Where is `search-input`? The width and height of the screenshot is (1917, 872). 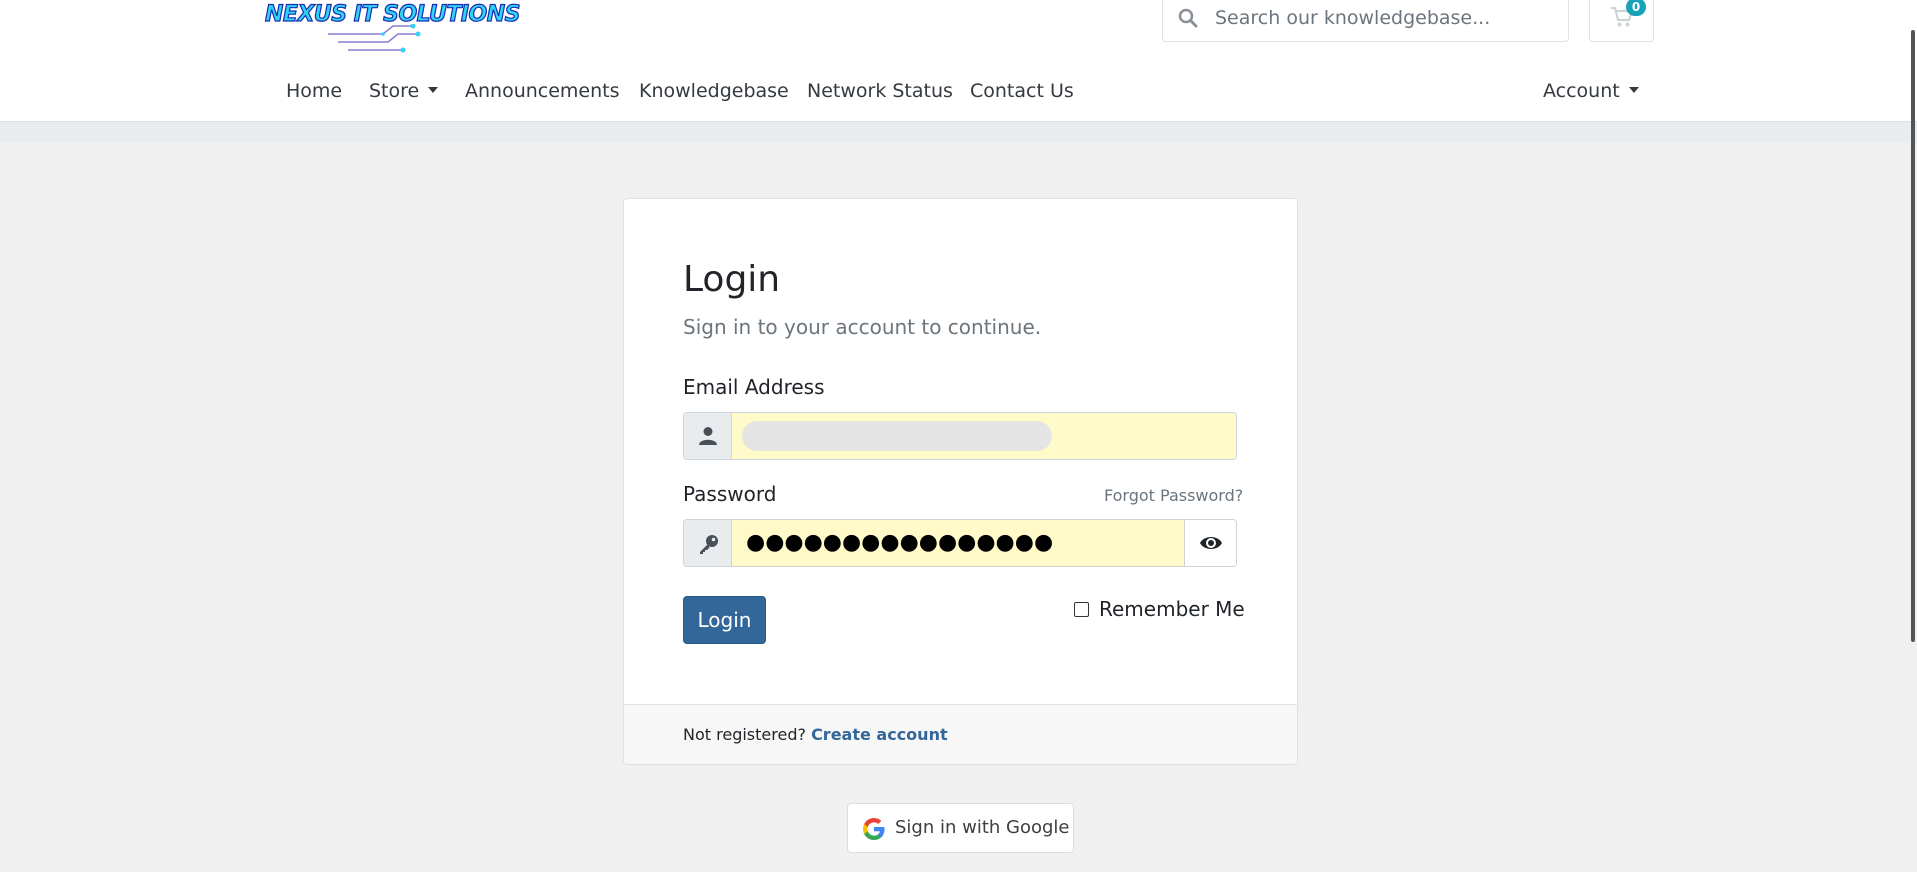
search-input is located at coordinates (1383, 18).